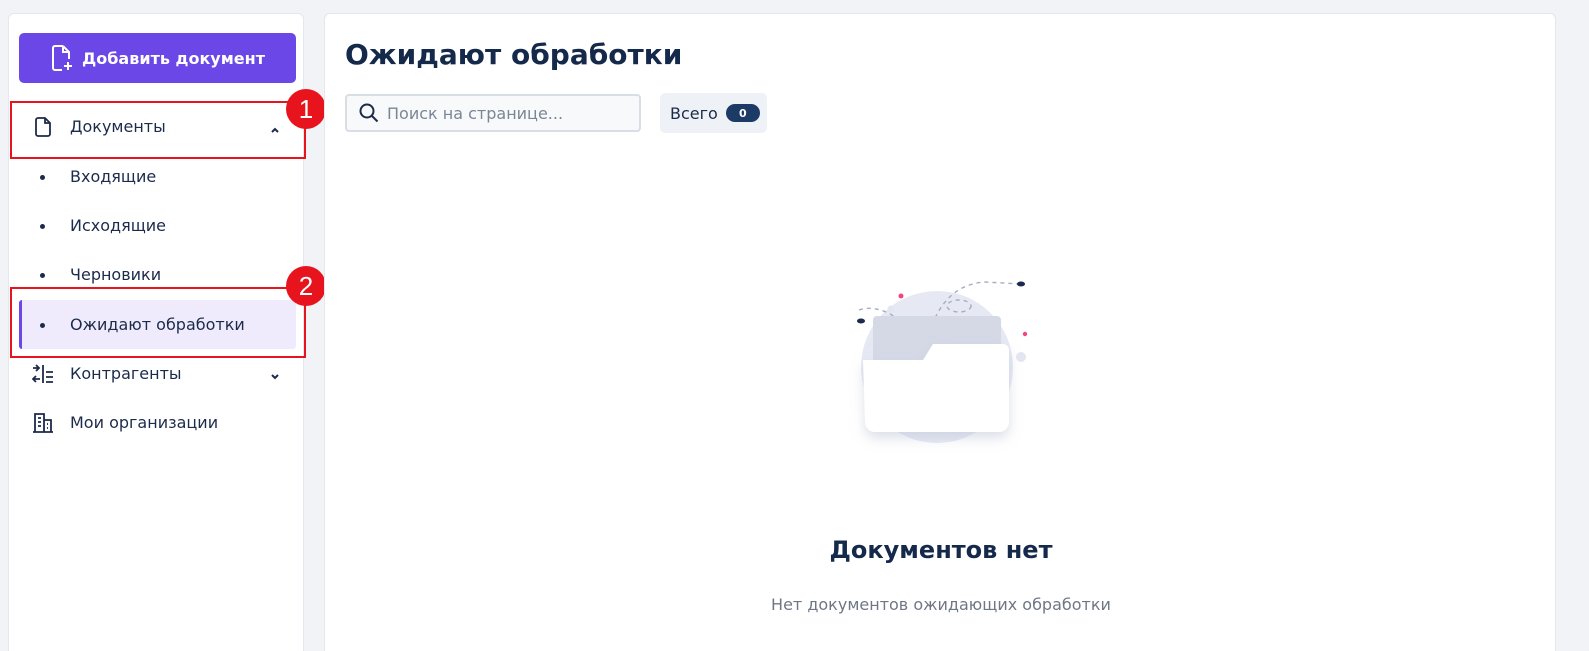 The height and width of the screenshot is (651, 1589). What do you see at coordinates (369, 113) in the screenshot?
I see `search-icon` at bounding box center [369, 113].